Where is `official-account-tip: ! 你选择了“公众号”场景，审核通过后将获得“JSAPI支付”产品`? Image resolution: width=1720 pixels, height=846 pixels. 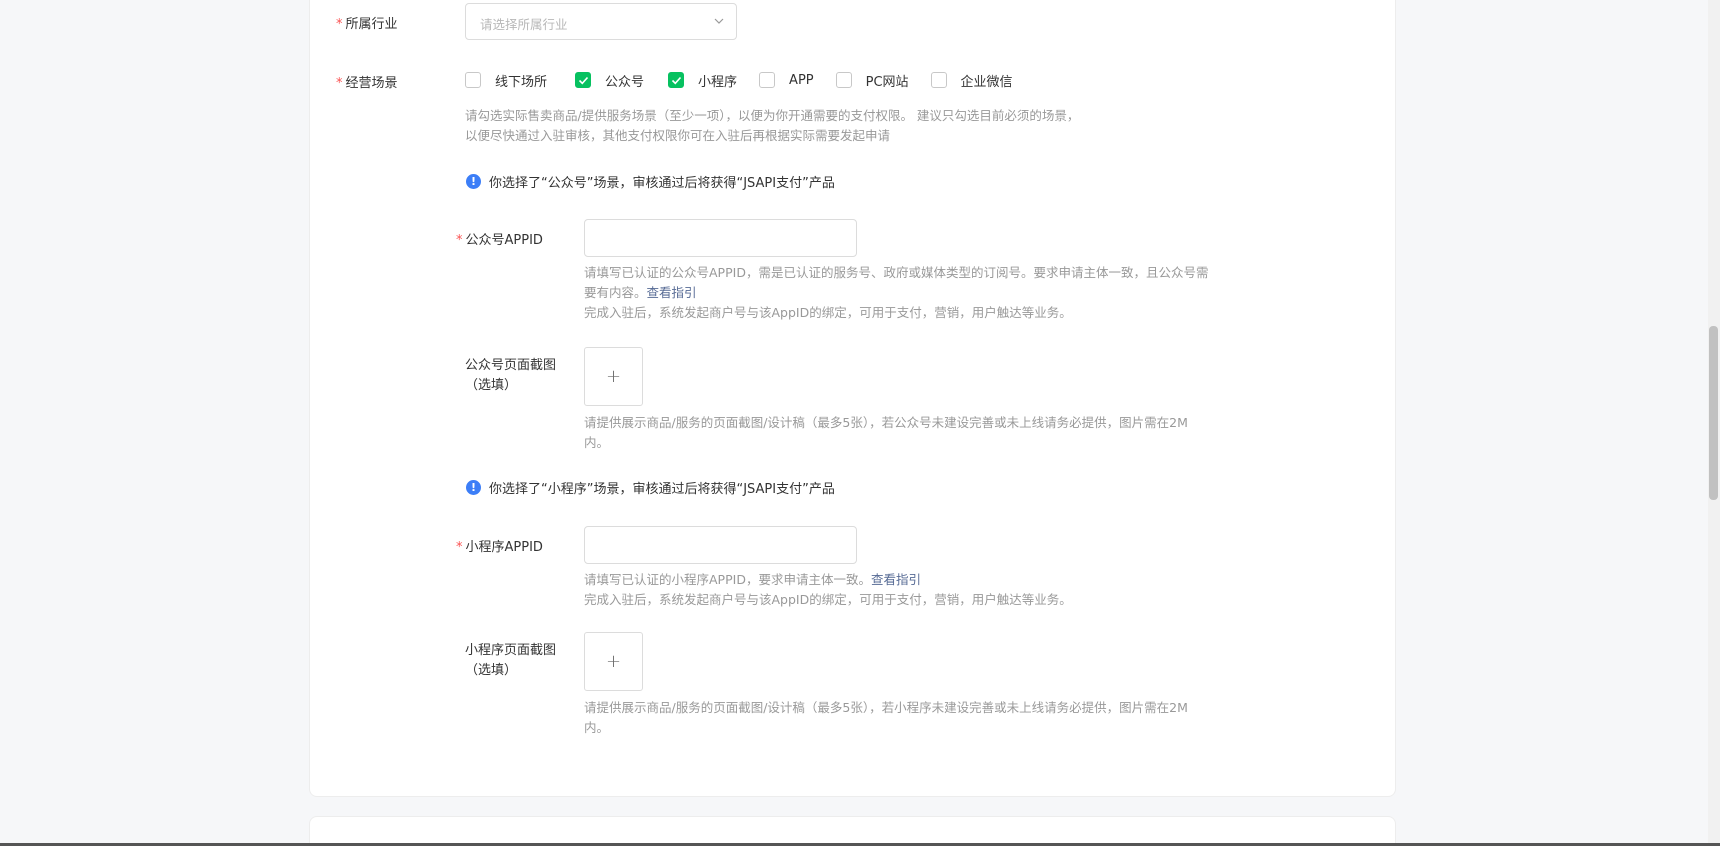
official-account-tip: ! 你选择了“公众号”场景，审核通过后将获得“JSAPI支付”产品 is located at coordinates (650, 181).